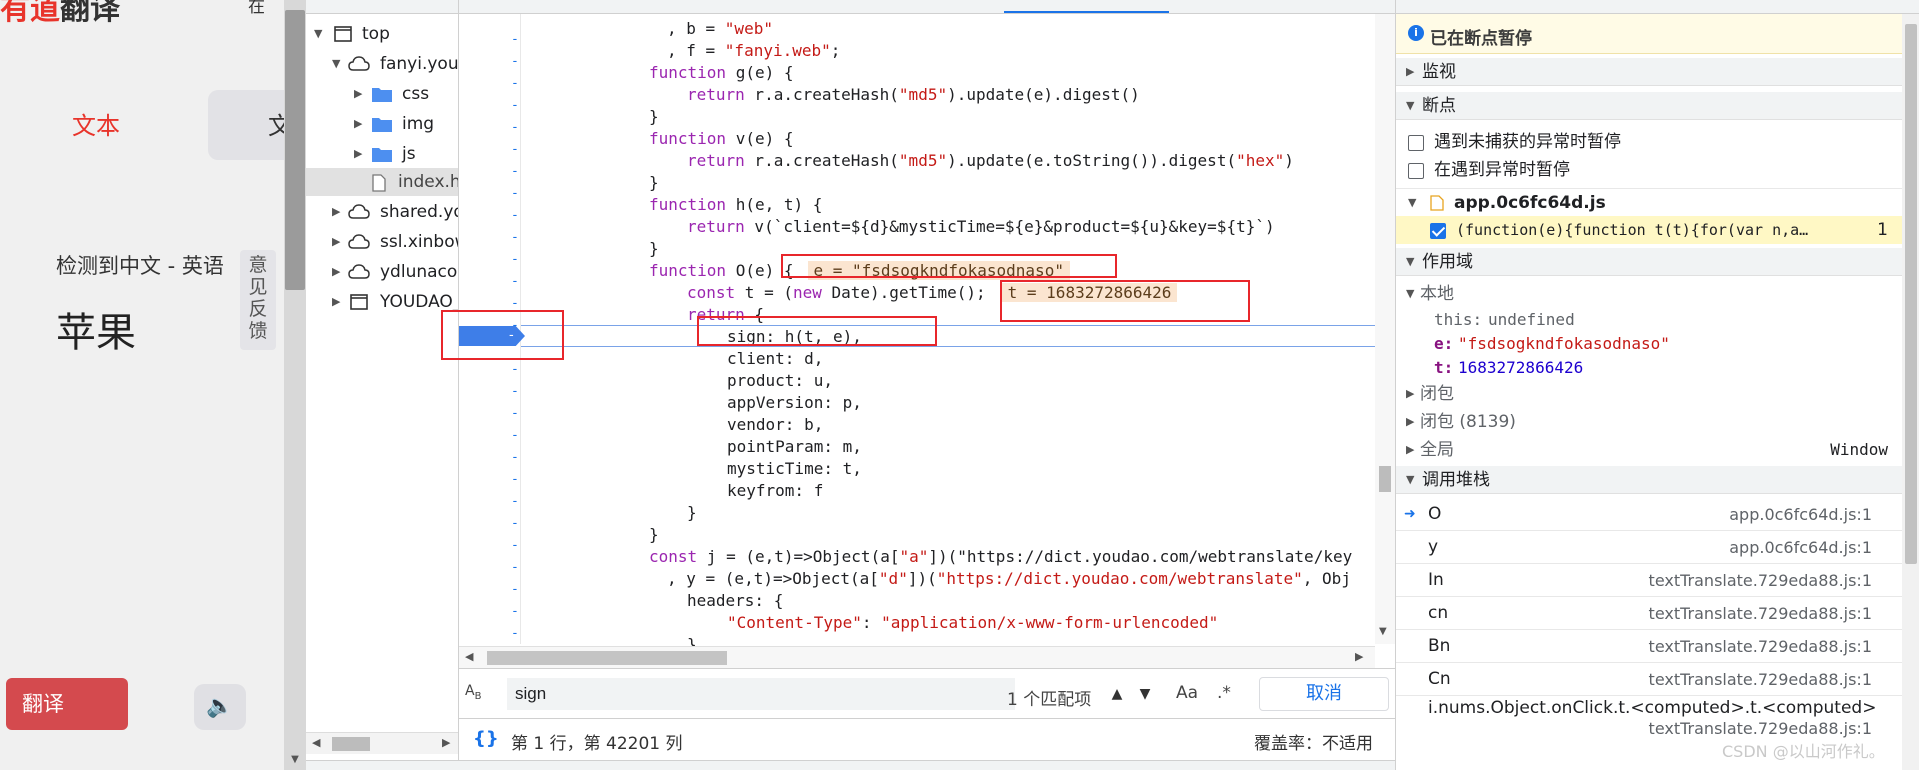 This screenshot has height=770, width=1919. What do you see at coordinates (794, 469) in the screenshot?
I see `code-line: mysticTime: t,` at bounding box center [794, 469].